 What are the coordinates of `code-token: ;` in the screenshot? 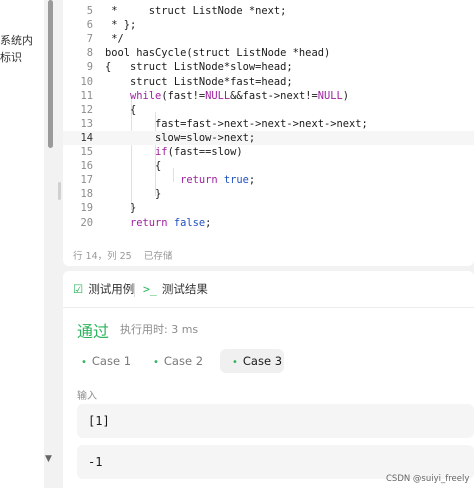 It's located at (252, 180).